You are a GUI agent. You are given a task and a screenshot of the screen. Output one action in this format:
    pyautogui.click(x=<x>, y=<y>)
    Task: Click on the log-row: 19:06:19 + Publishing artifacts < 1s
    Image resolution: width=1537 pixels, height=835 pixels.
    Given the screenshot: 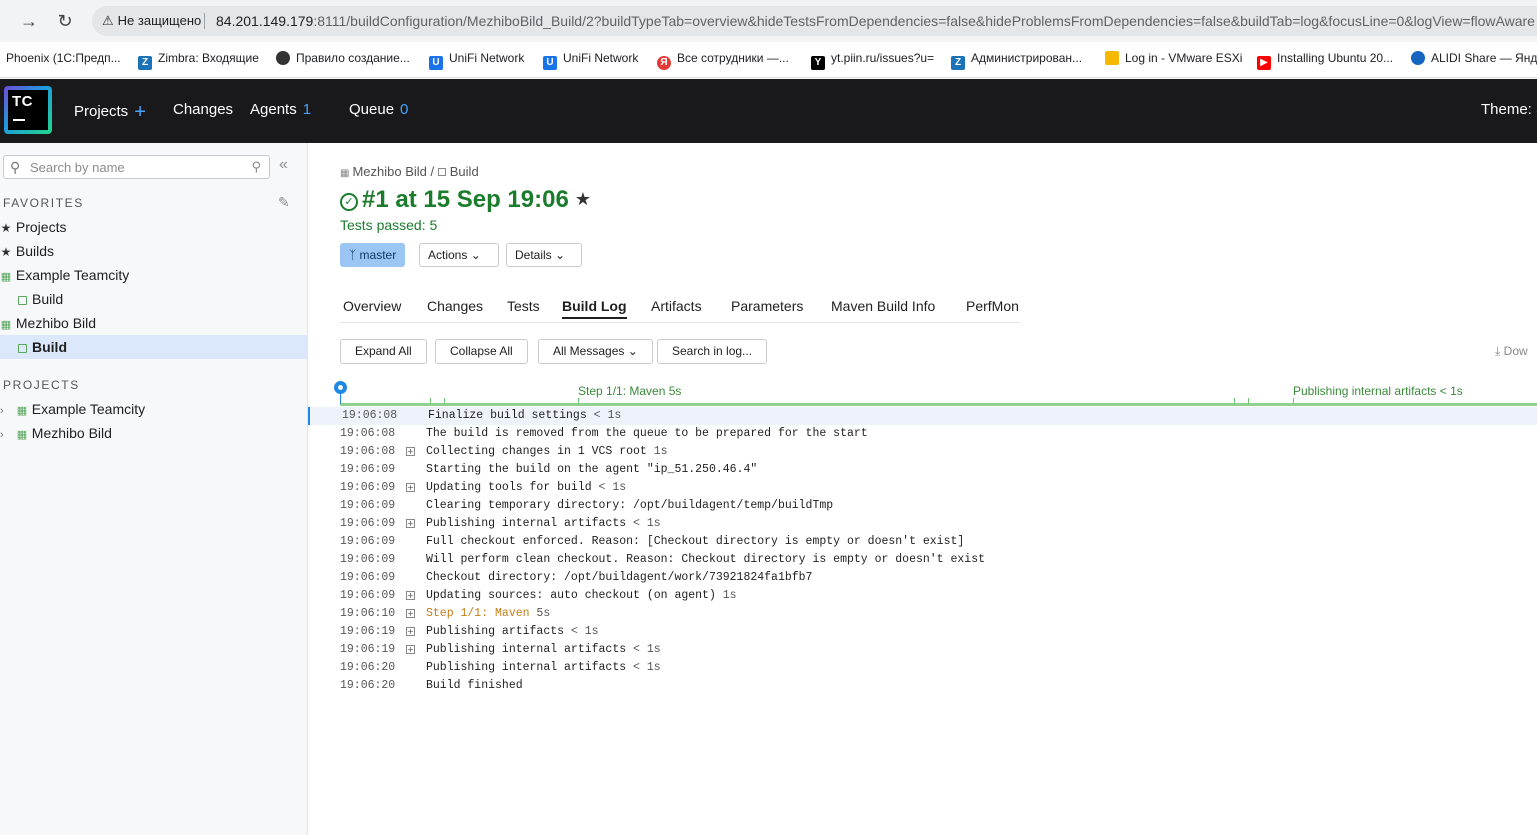 What is the action you would take?
    pyautogui.click(x=922, y=632)
    